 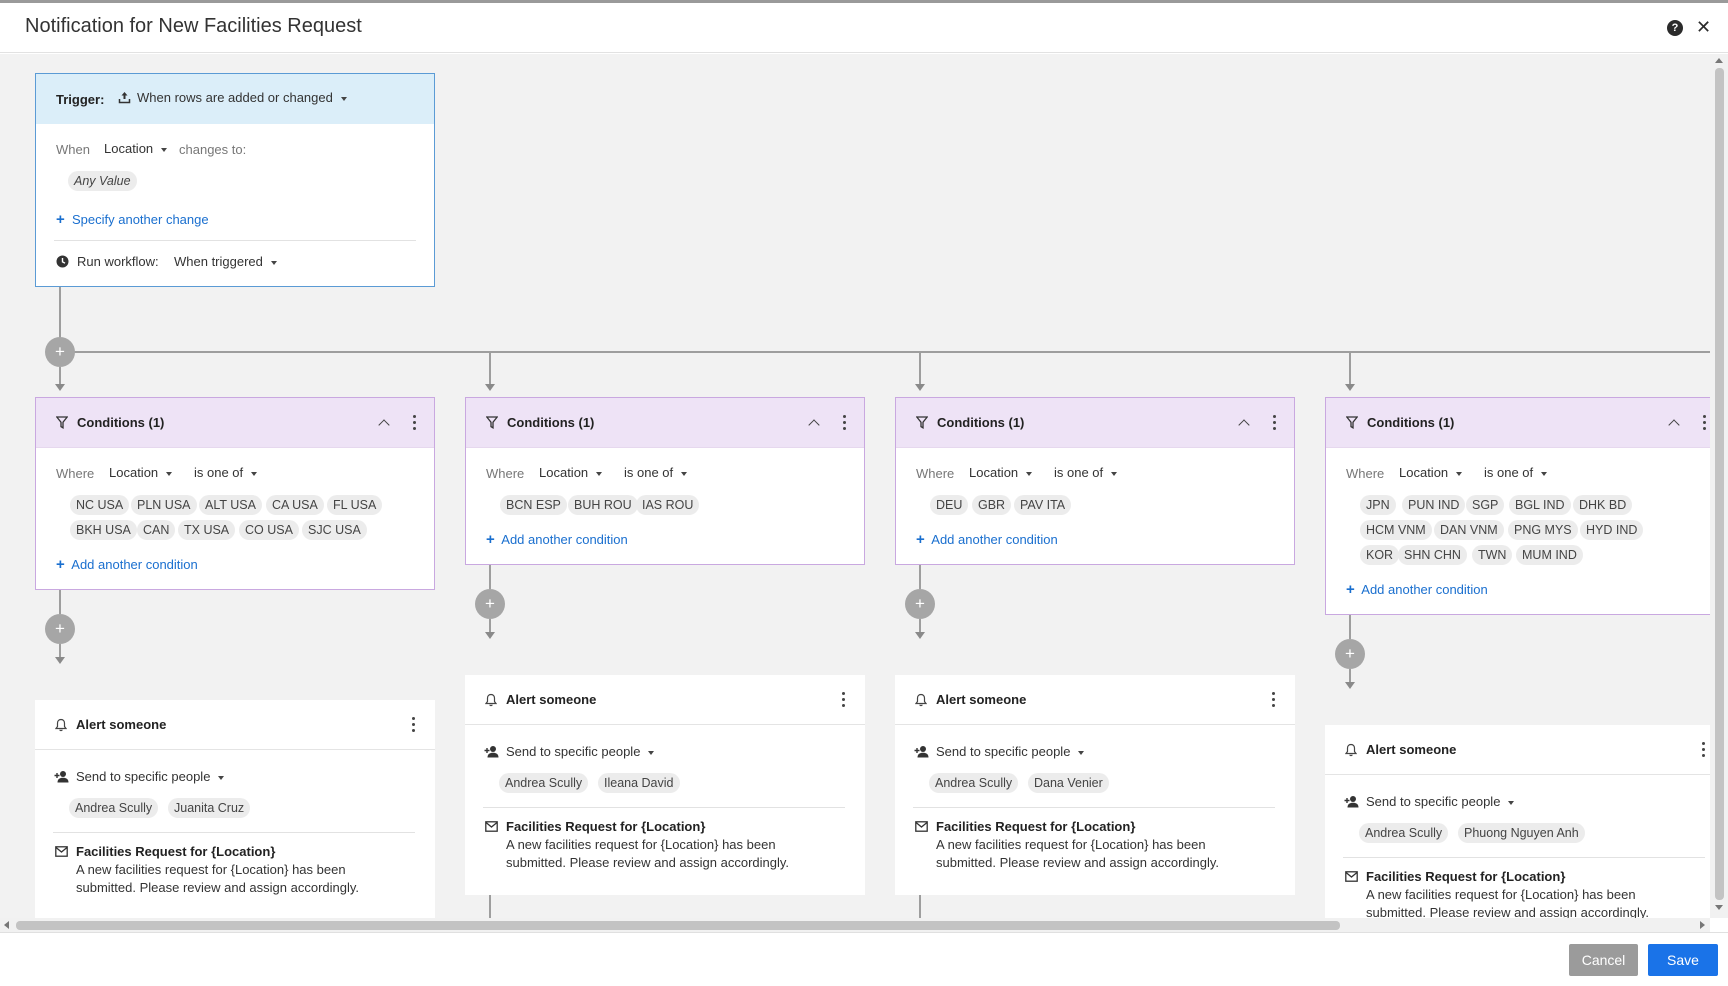 What do you see at coordinates (1492, 555) in the screenshot?
I see `location-chip: TWN` at bounding box center [1492, 555].